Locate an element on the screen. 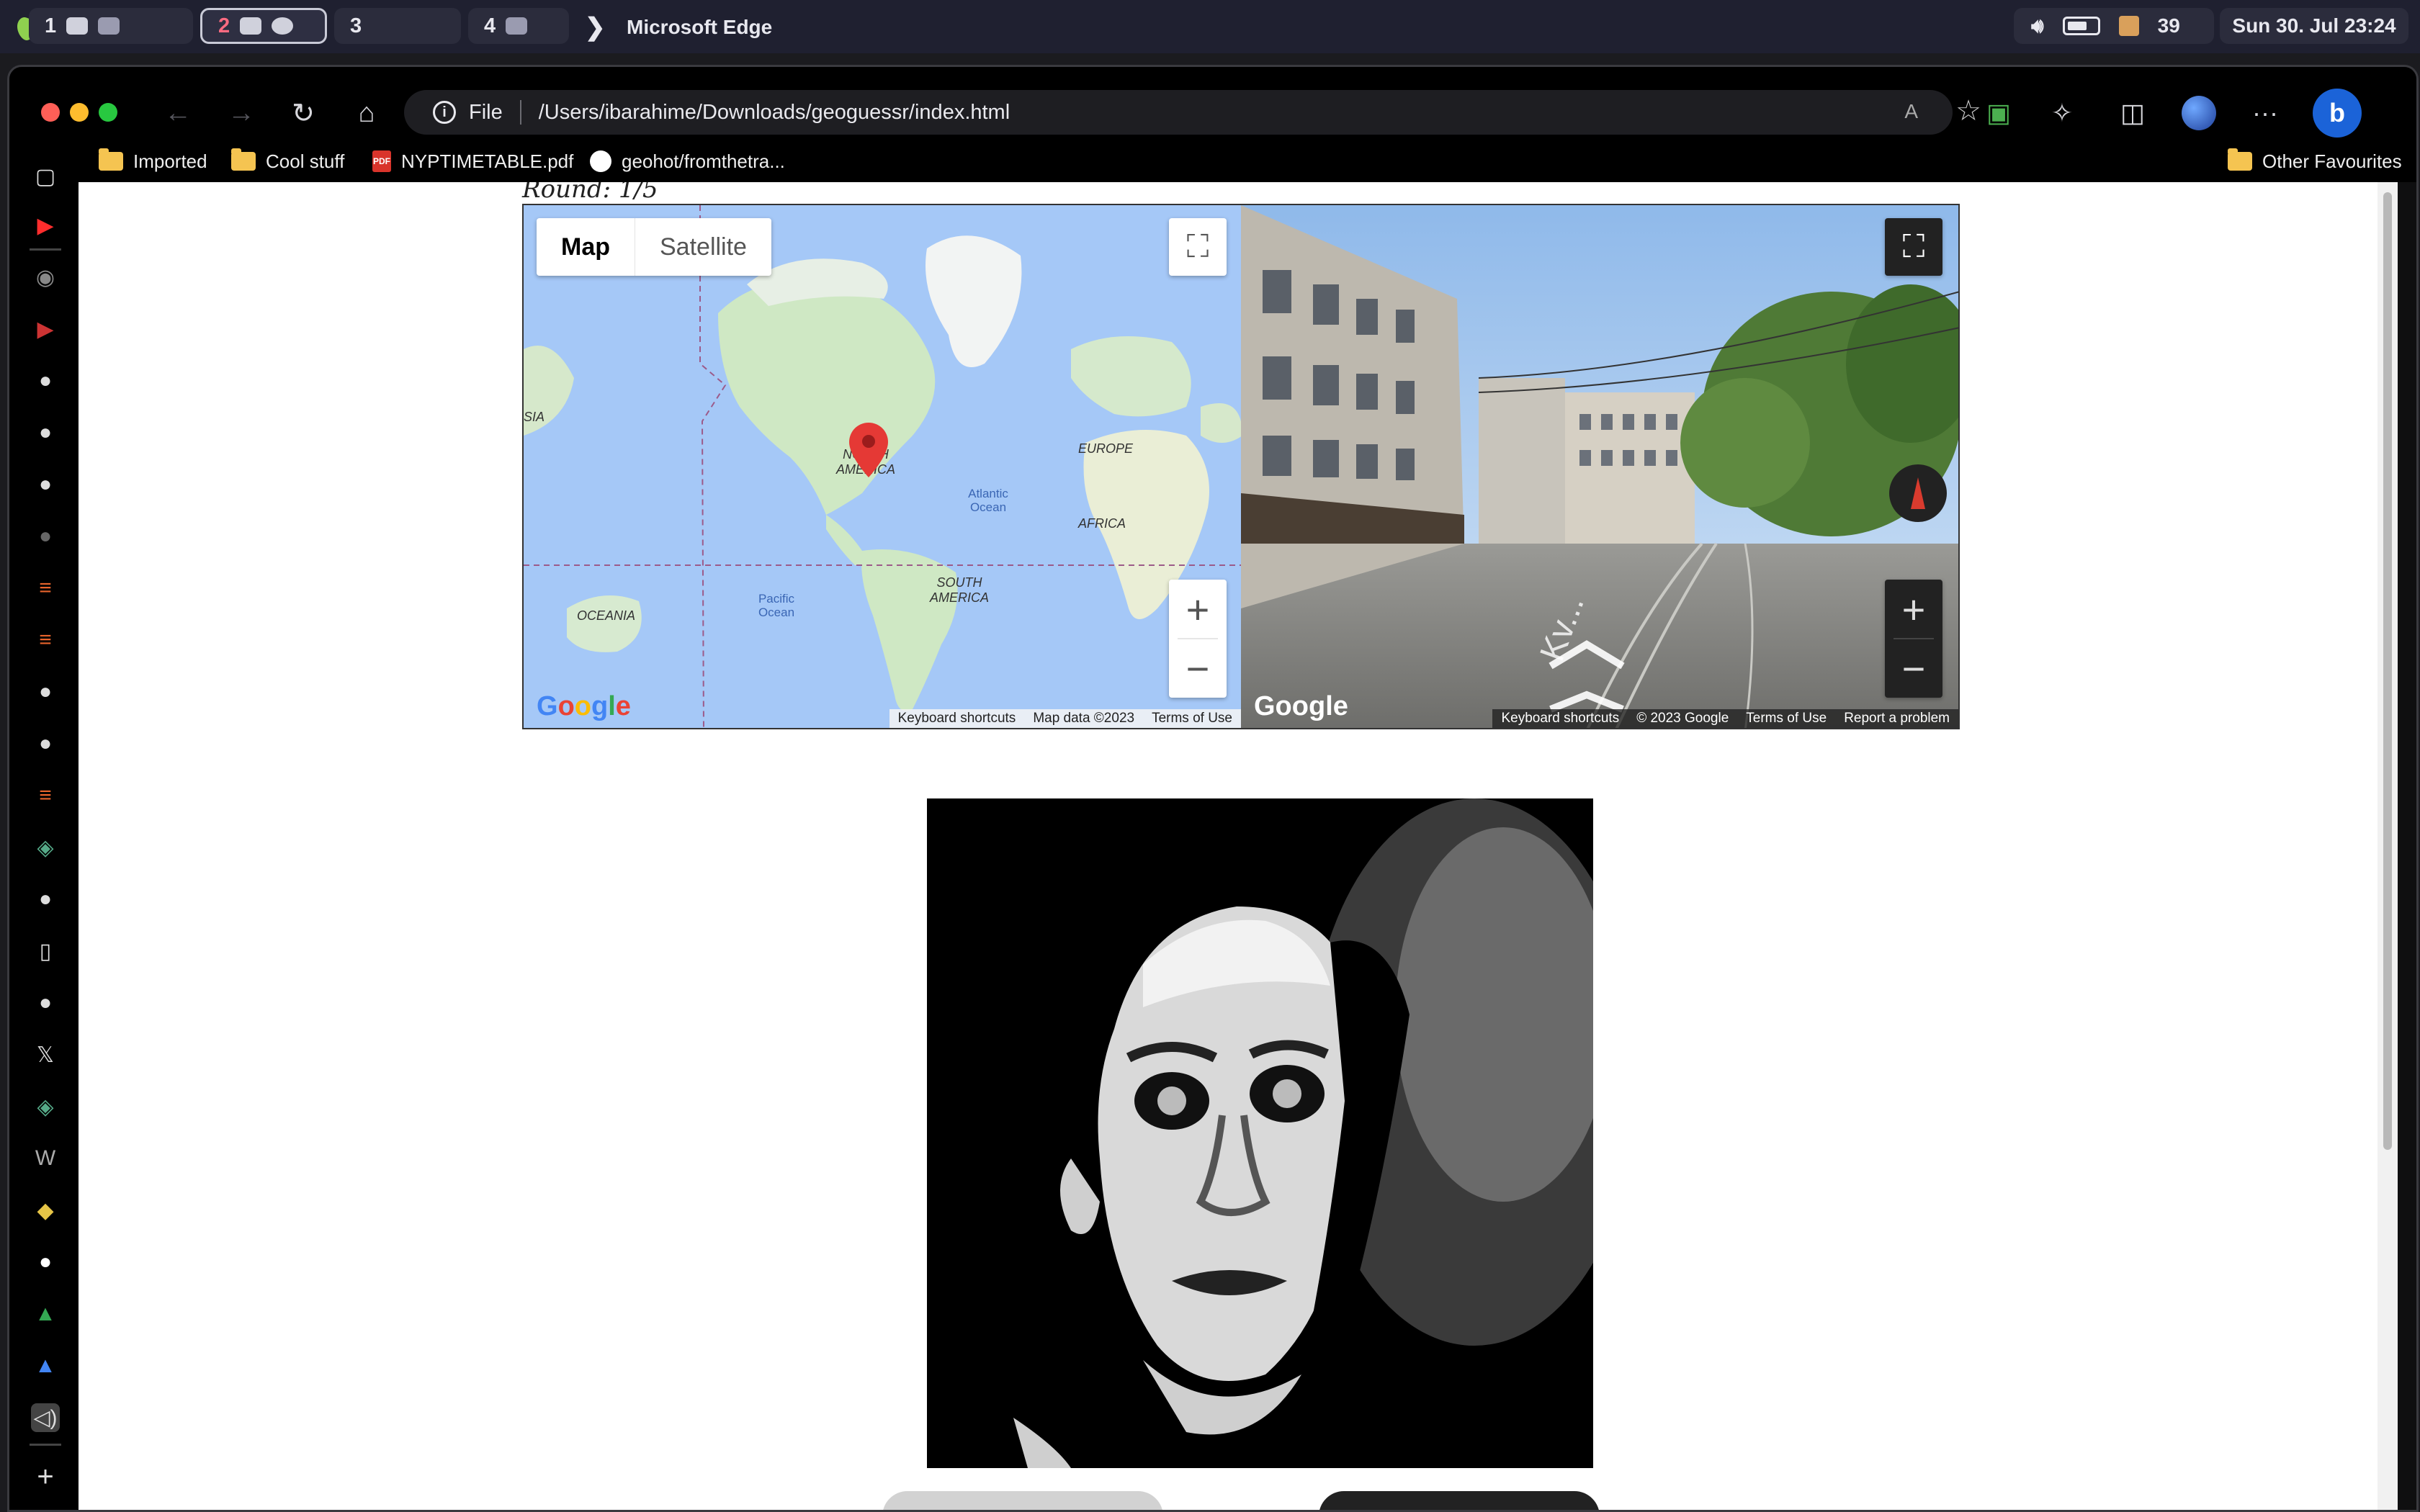 This screenshot has height=1512, width=2420. info-icon: i is located at coordinates (444, 112).